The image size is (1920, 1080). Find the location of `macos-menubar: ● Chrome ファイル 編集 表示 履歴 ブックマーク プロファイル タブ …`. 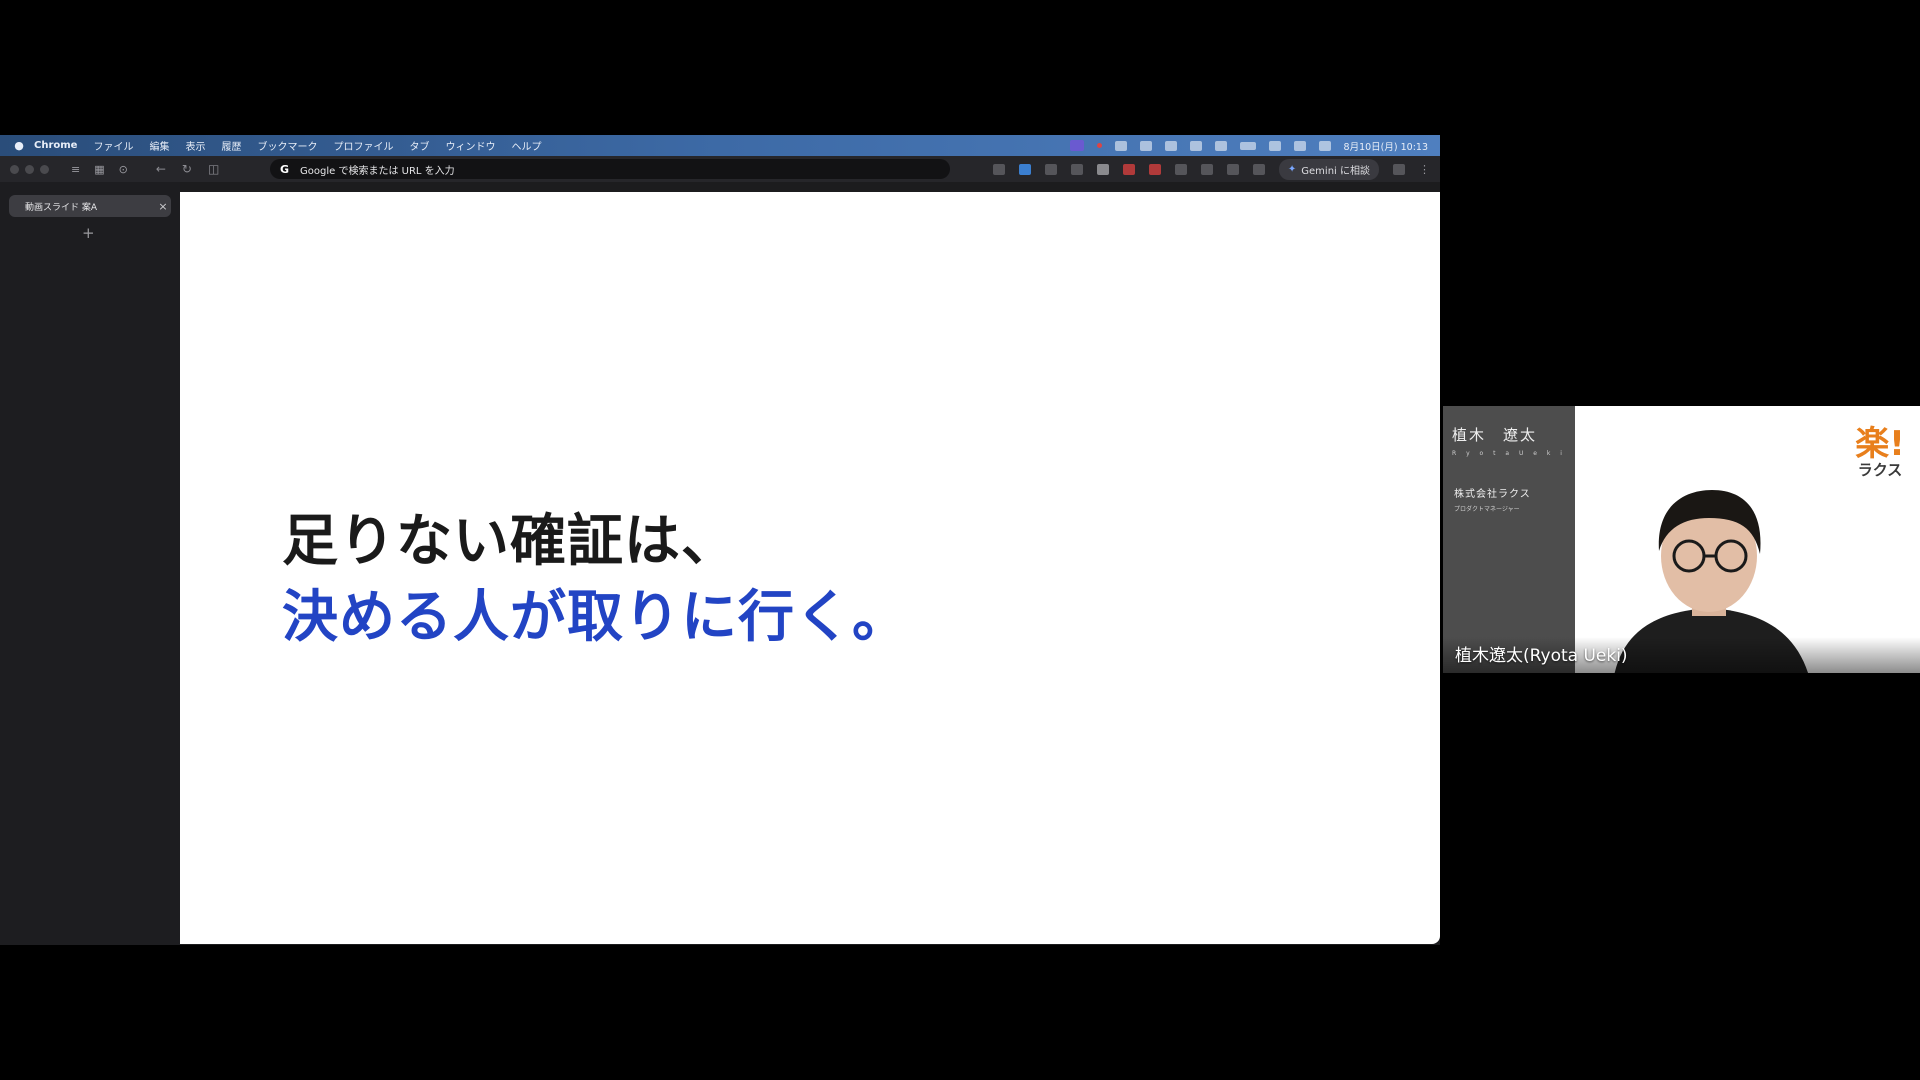

macos-menubar: ● Chrome ファイル 編集 表示 履歴 ブックマーク プロファイル タブ … is located at coordinates (720, 145).